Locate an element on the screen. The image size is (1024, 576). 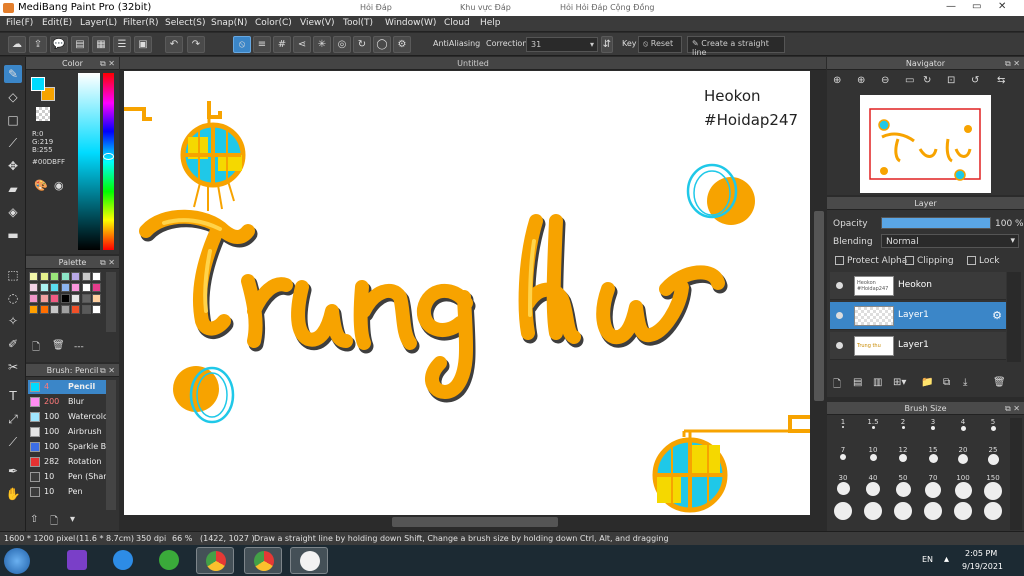
flip-icon: ⇆ is located at coordinates (1001, 80).